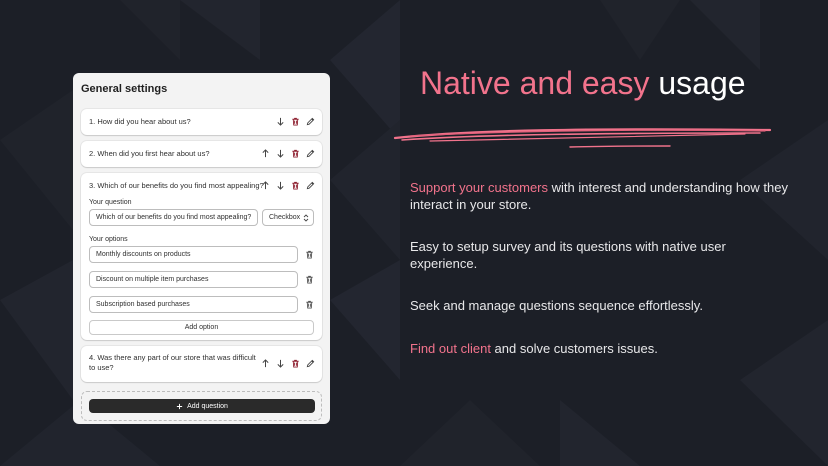 This screenshot has height=466, width=828. What do you see at coordinates (697, 83) in the screenshot?
I see `headline-rest: usage` at bounding box center [697, 83].